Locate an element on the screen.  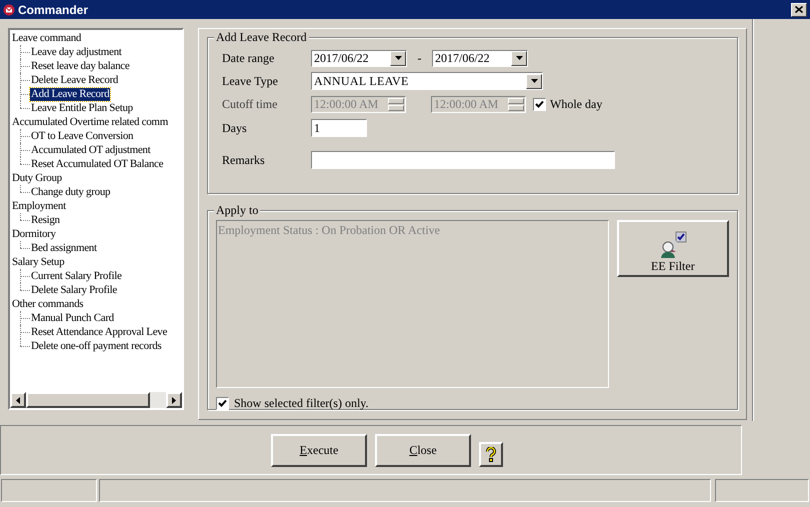
group-title: Apply to is located at coordinates (237, 210).